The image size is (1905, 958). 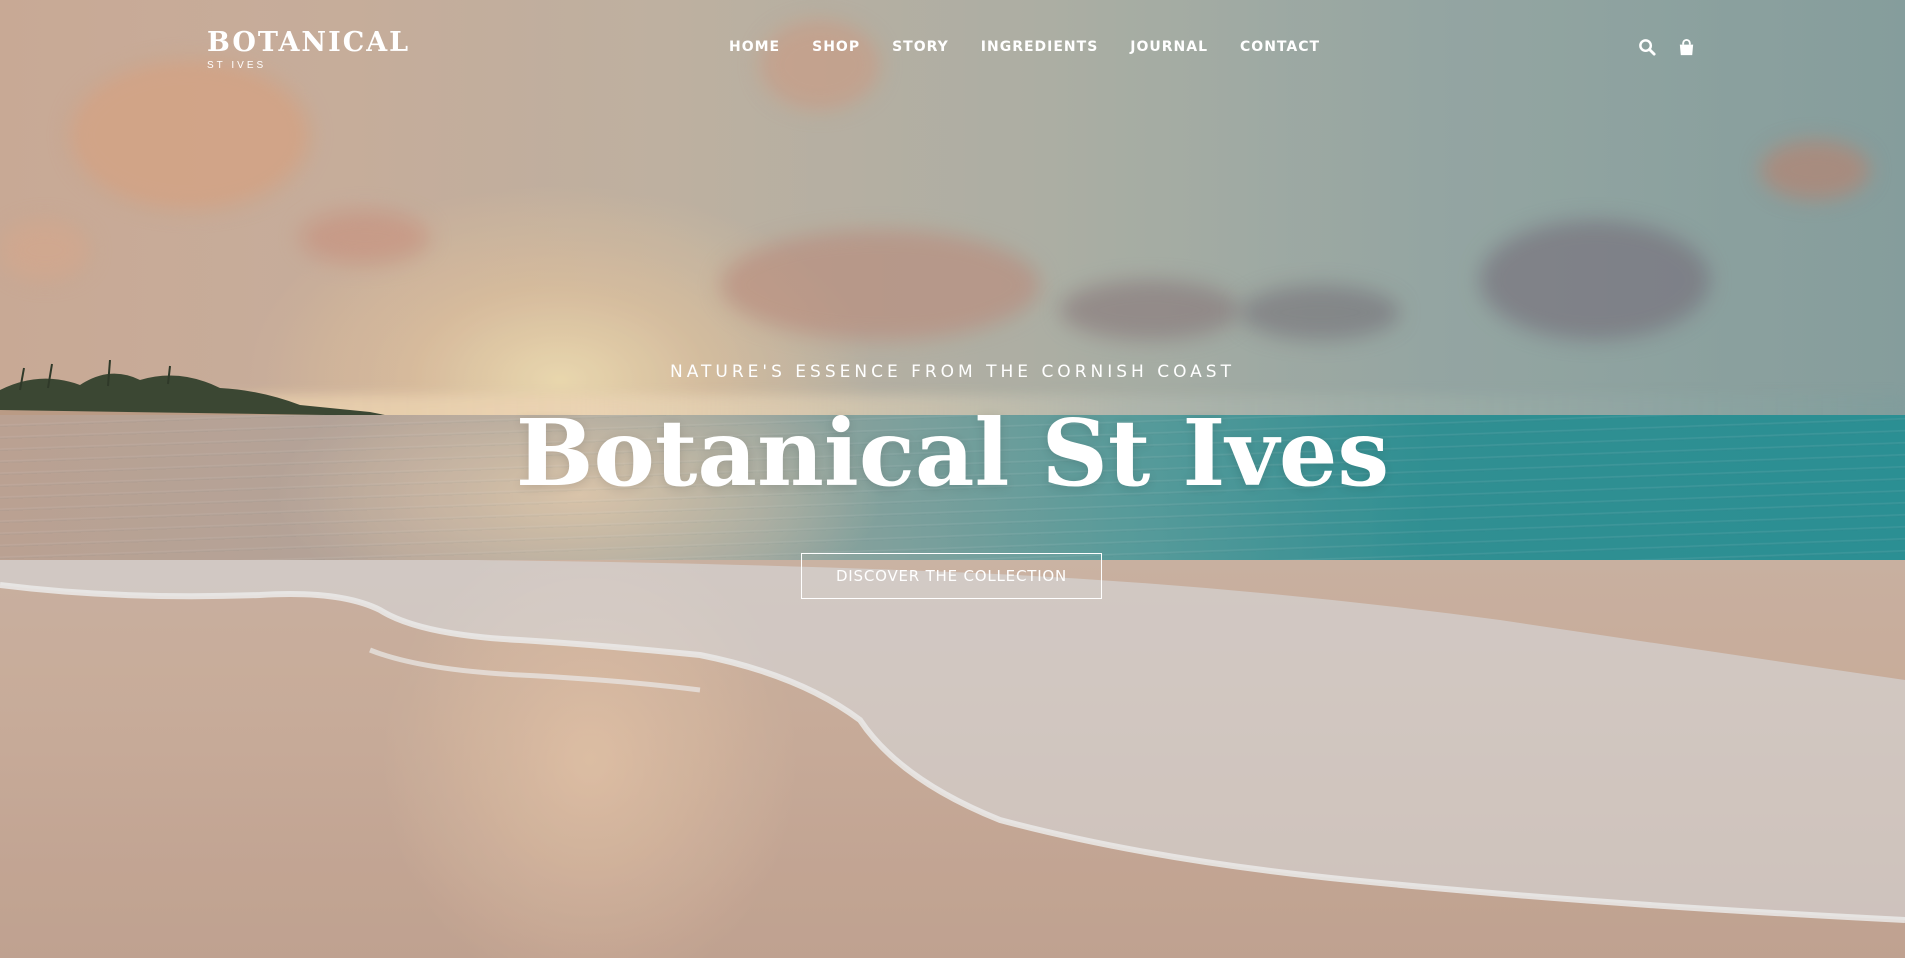 I want to click on brand-location: ST IVES, so click(x=237, y=65).